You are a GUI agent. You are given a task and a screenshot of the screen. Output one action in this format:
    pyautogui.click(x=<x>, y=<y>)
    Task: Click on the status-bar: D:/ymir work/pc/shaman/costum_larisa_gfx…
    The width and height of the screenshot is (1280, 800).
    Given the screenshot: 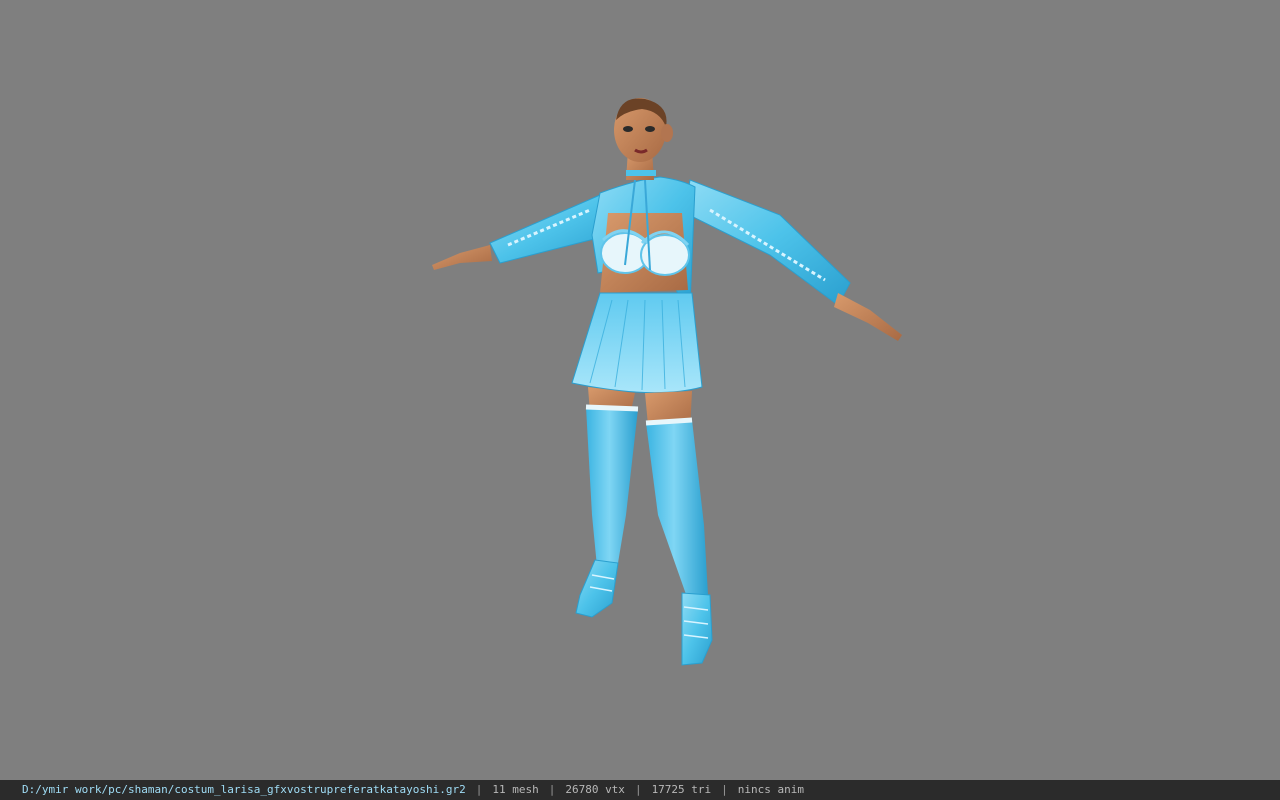 What is the action you would take?
    pyautogui.click(x=640, y=790)
    